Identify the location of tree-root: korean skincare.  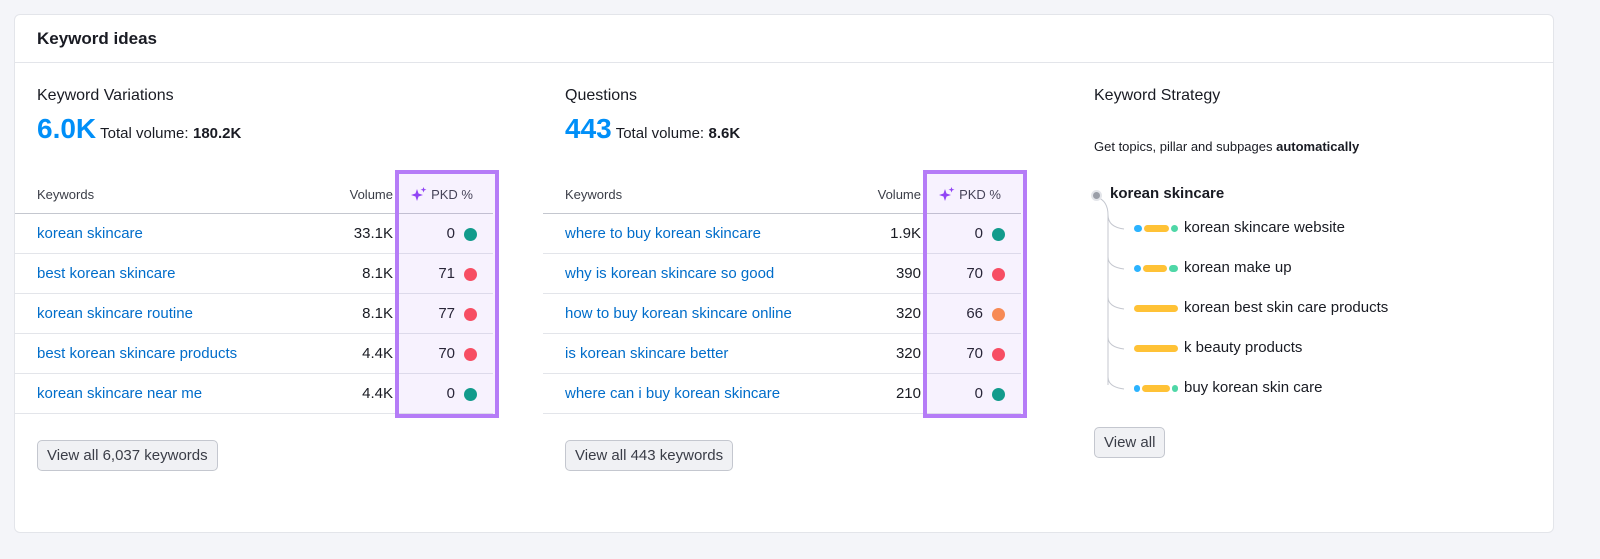
(1167, 193).